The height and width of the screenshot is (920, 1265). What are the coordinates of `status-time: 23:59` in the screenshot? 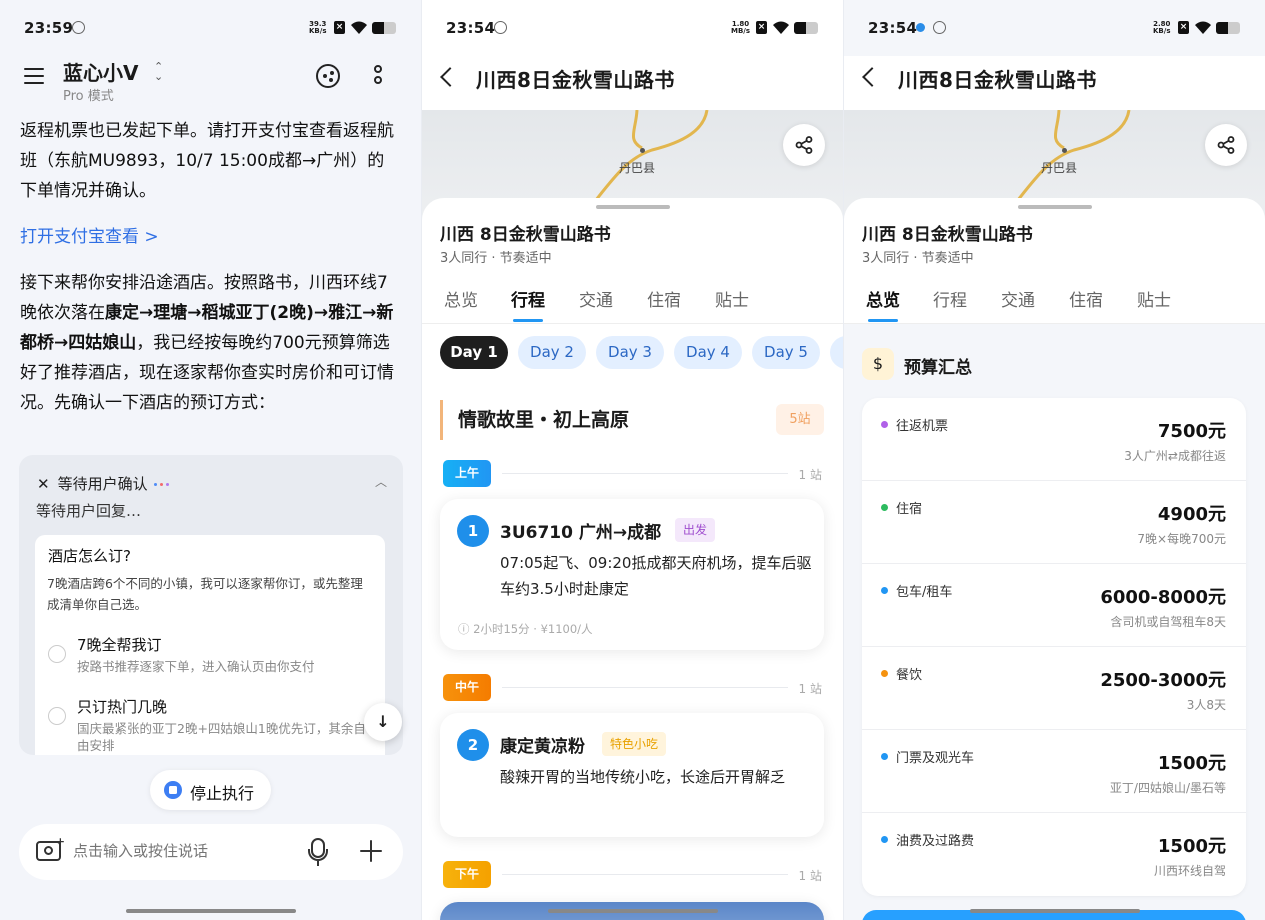 It's located at (49, 28).